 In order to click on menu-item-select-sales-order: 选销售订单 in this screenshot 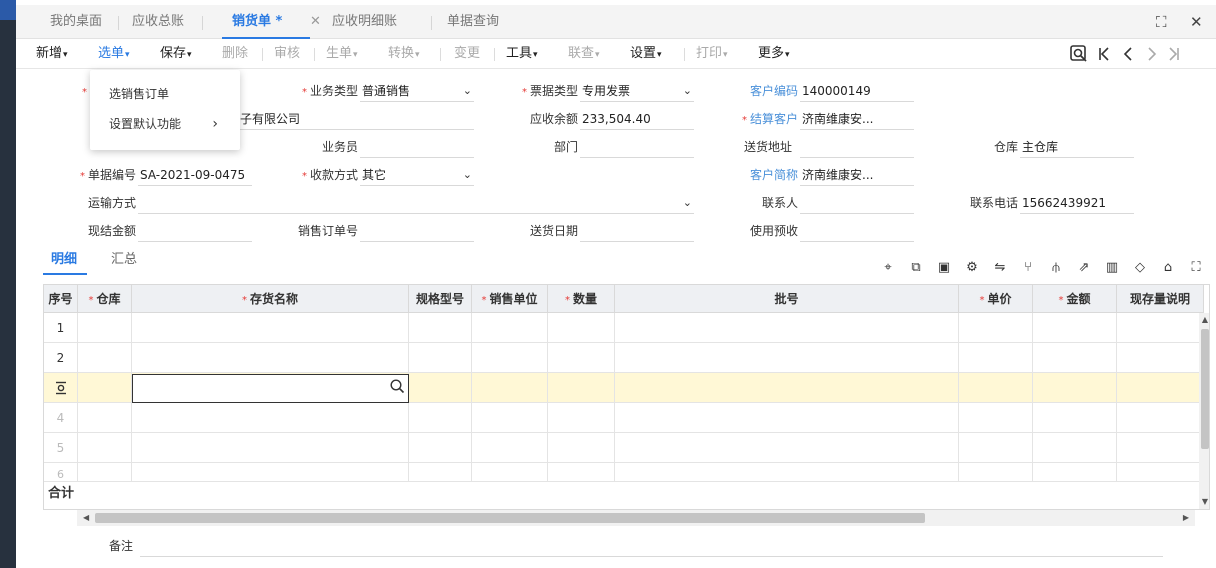, I will do `click(165, 94)`.